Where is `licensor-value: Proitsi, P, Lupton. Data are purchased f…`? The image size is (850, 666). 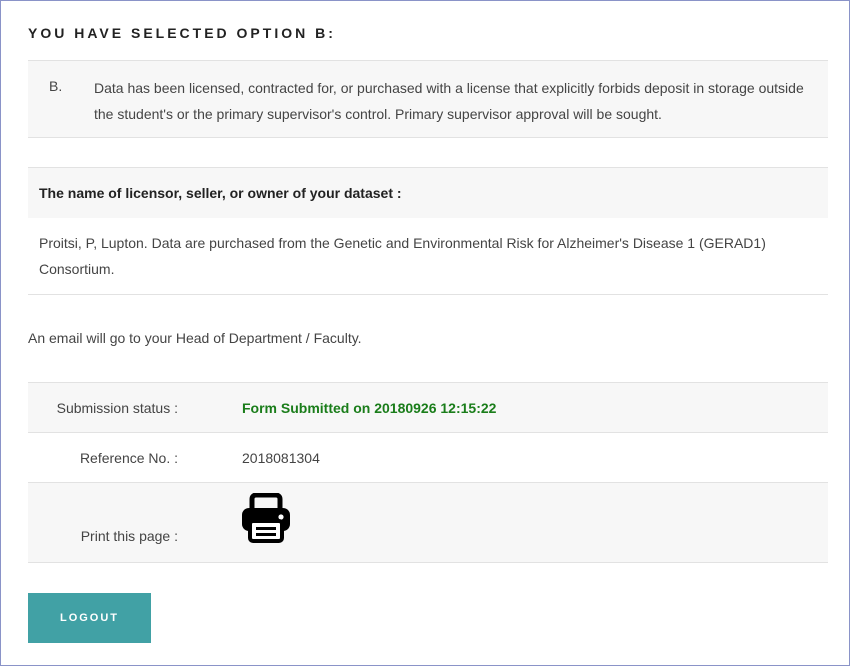
licensor-value: Proitsi, P, Lupton. Data are purchased f… is located at coordinates (402, 256).